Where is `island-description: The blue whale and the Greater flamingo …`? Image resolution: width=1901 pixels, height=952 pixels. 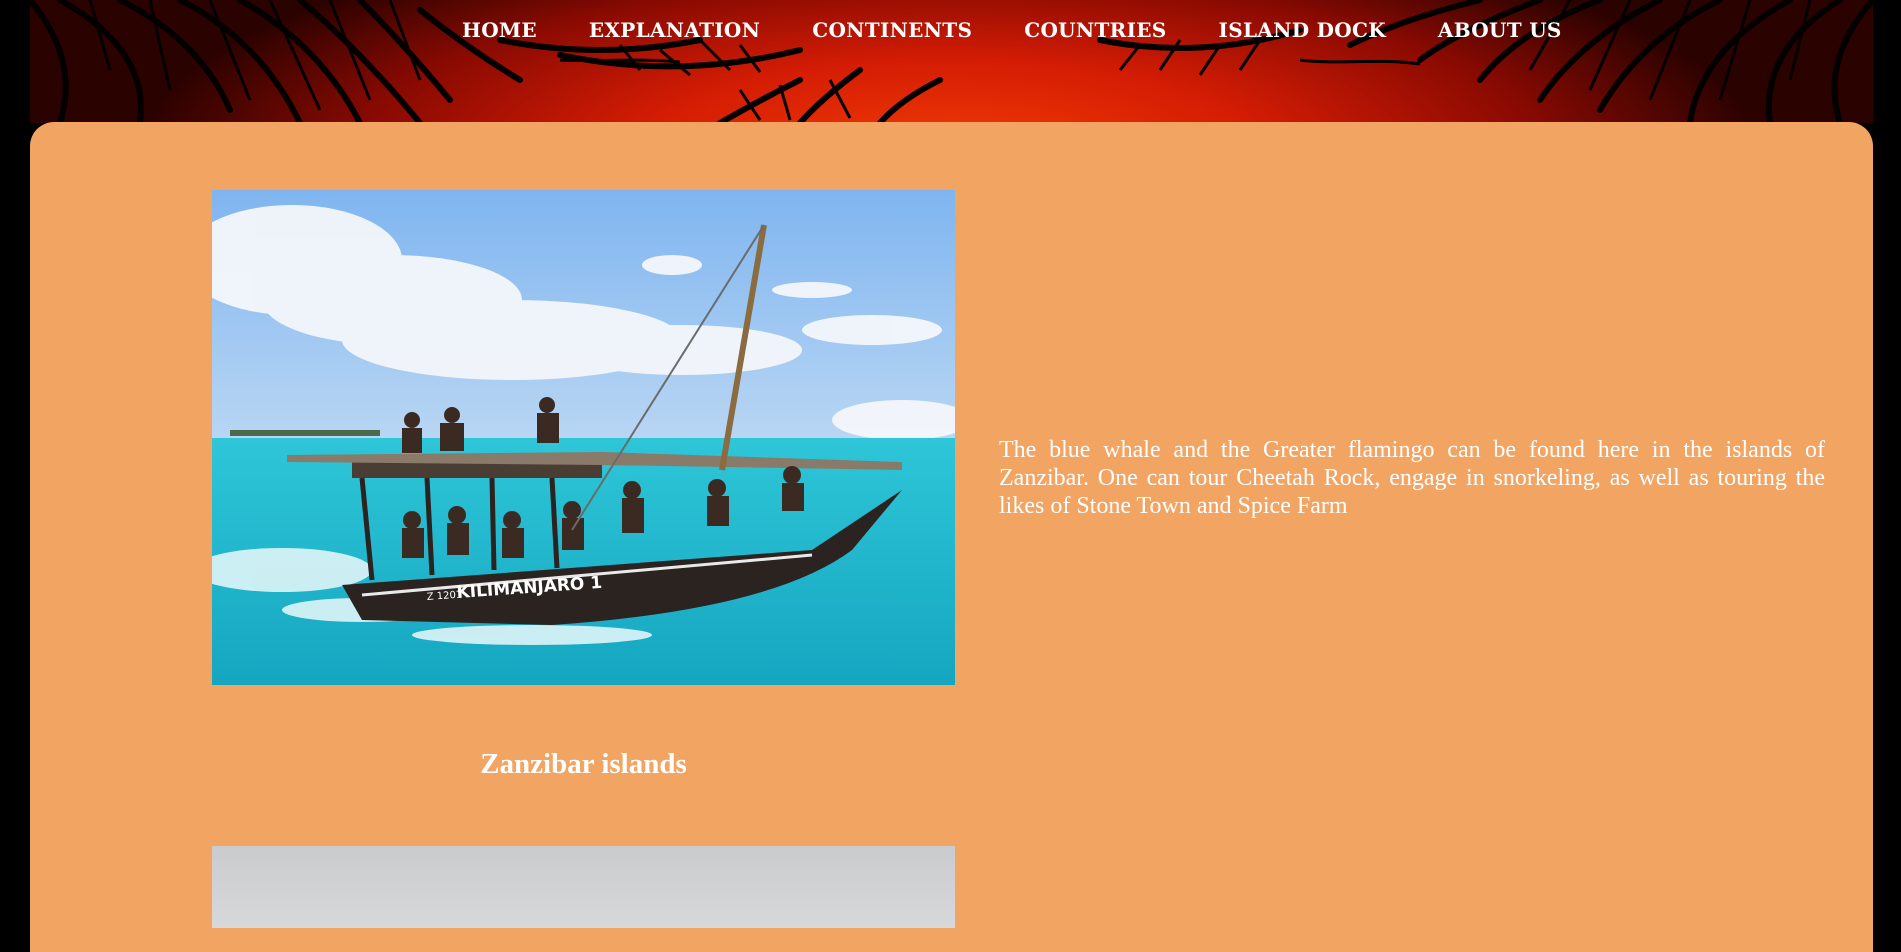 island-description: The blue whale and the Greater flamingo … is located at coordinates (1412, 478).